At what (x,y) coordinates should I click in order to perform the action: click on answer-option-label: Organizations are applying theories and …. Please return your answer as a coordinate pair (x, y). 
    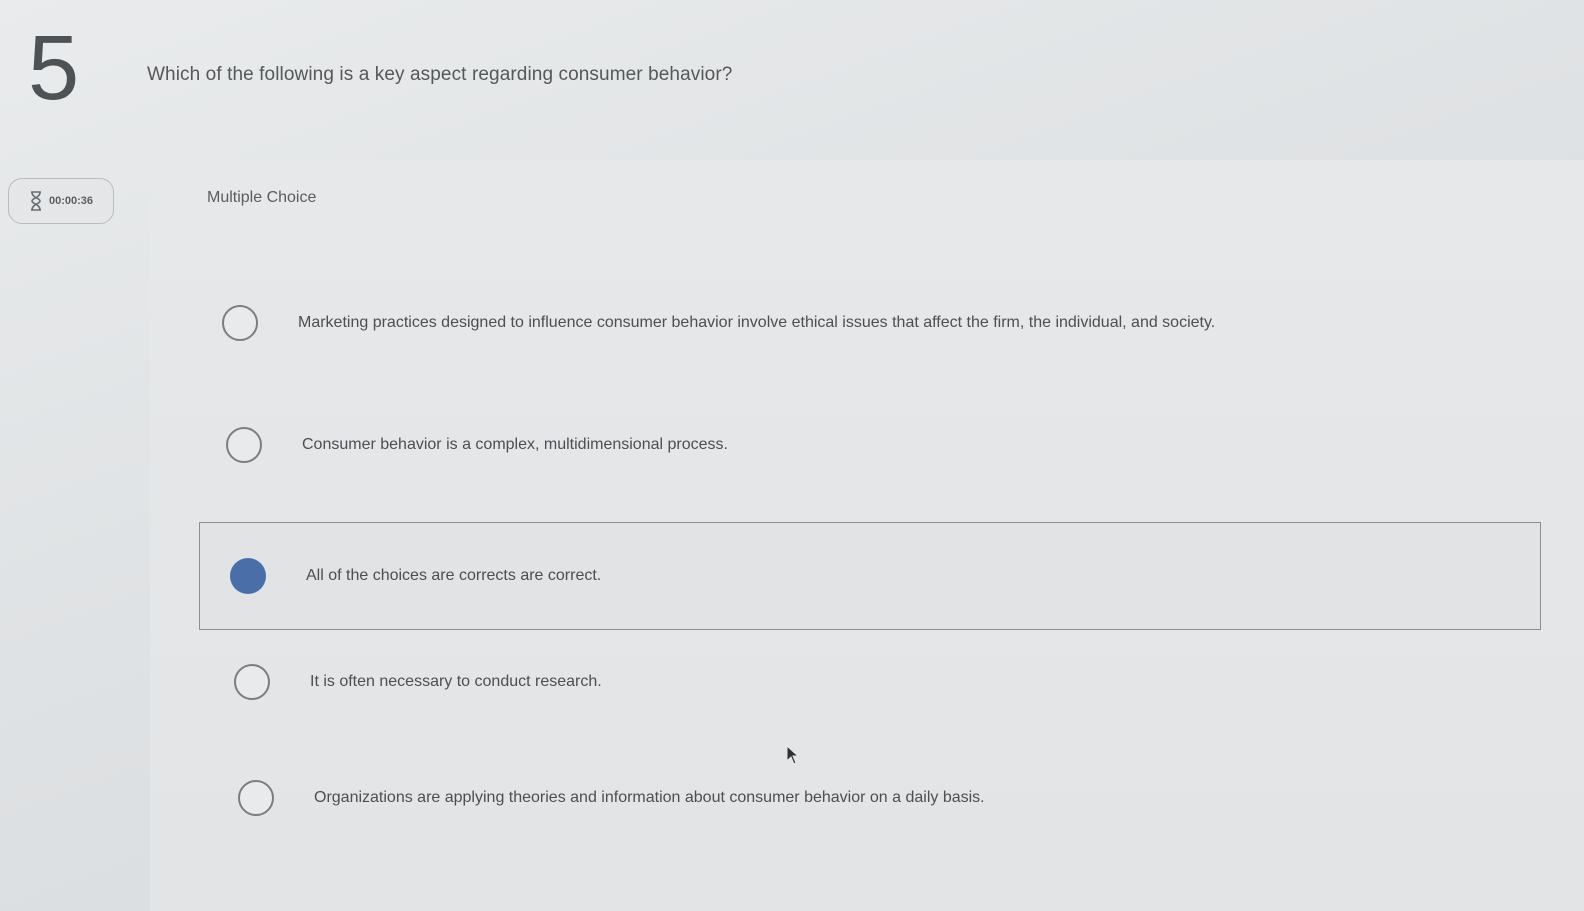
    Looking at the image, I should click on (649, 797).